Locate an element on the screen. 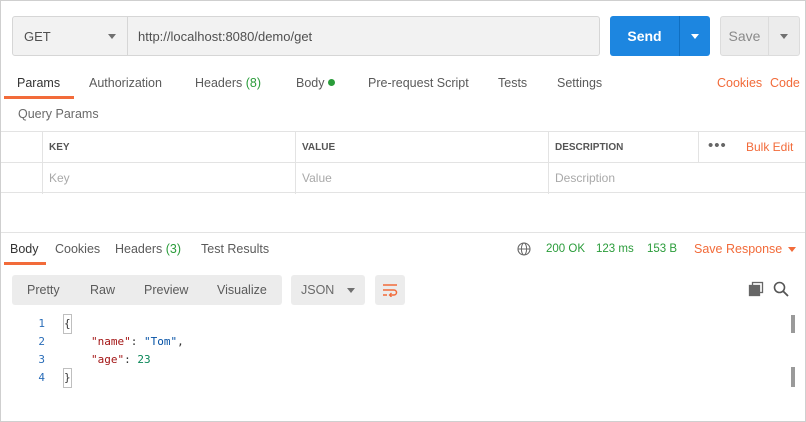  tab-headers-label: Headers is located at coordinates (219, 83).